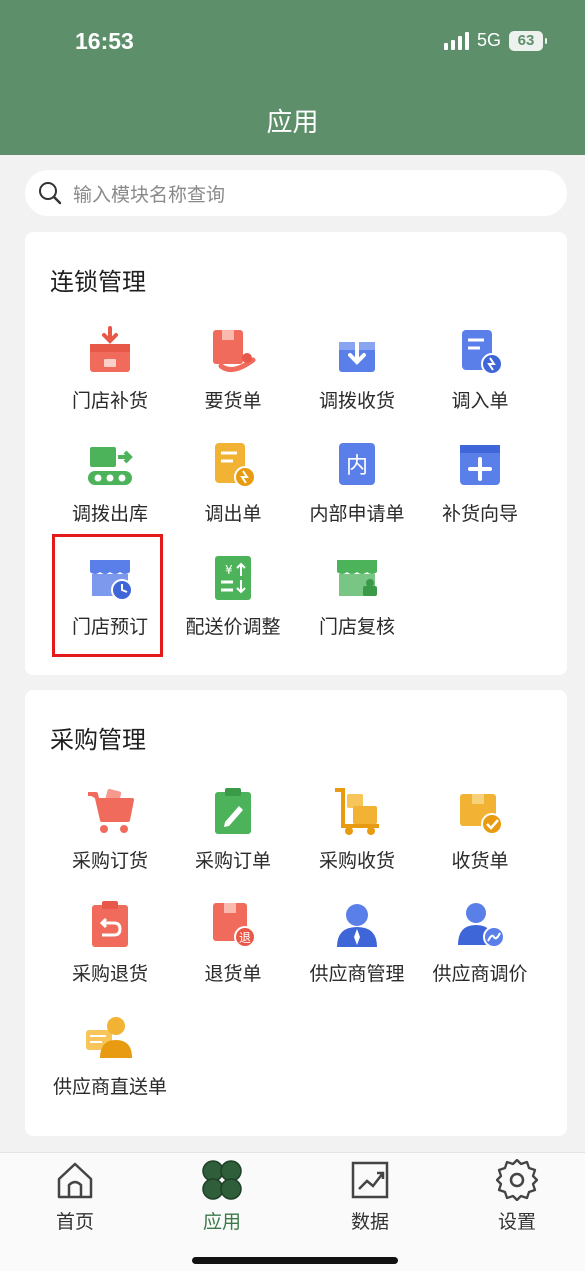 Image resolution: width=585 pixels, height=1271 pixels. What do you see at coordinates (480, 465) in the screenshot?
I see `restock-wizard-icon` at bounding box center [480, 465].